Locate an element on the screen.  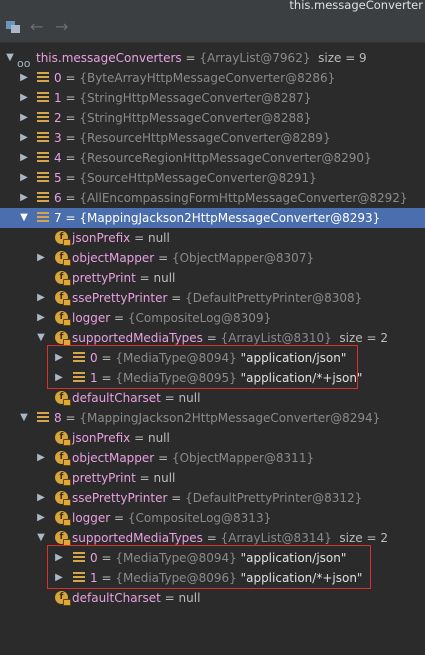
tree-row-logger: ▶ f logger = {CompositeLog@8309} is located at coordinates (212, 318).